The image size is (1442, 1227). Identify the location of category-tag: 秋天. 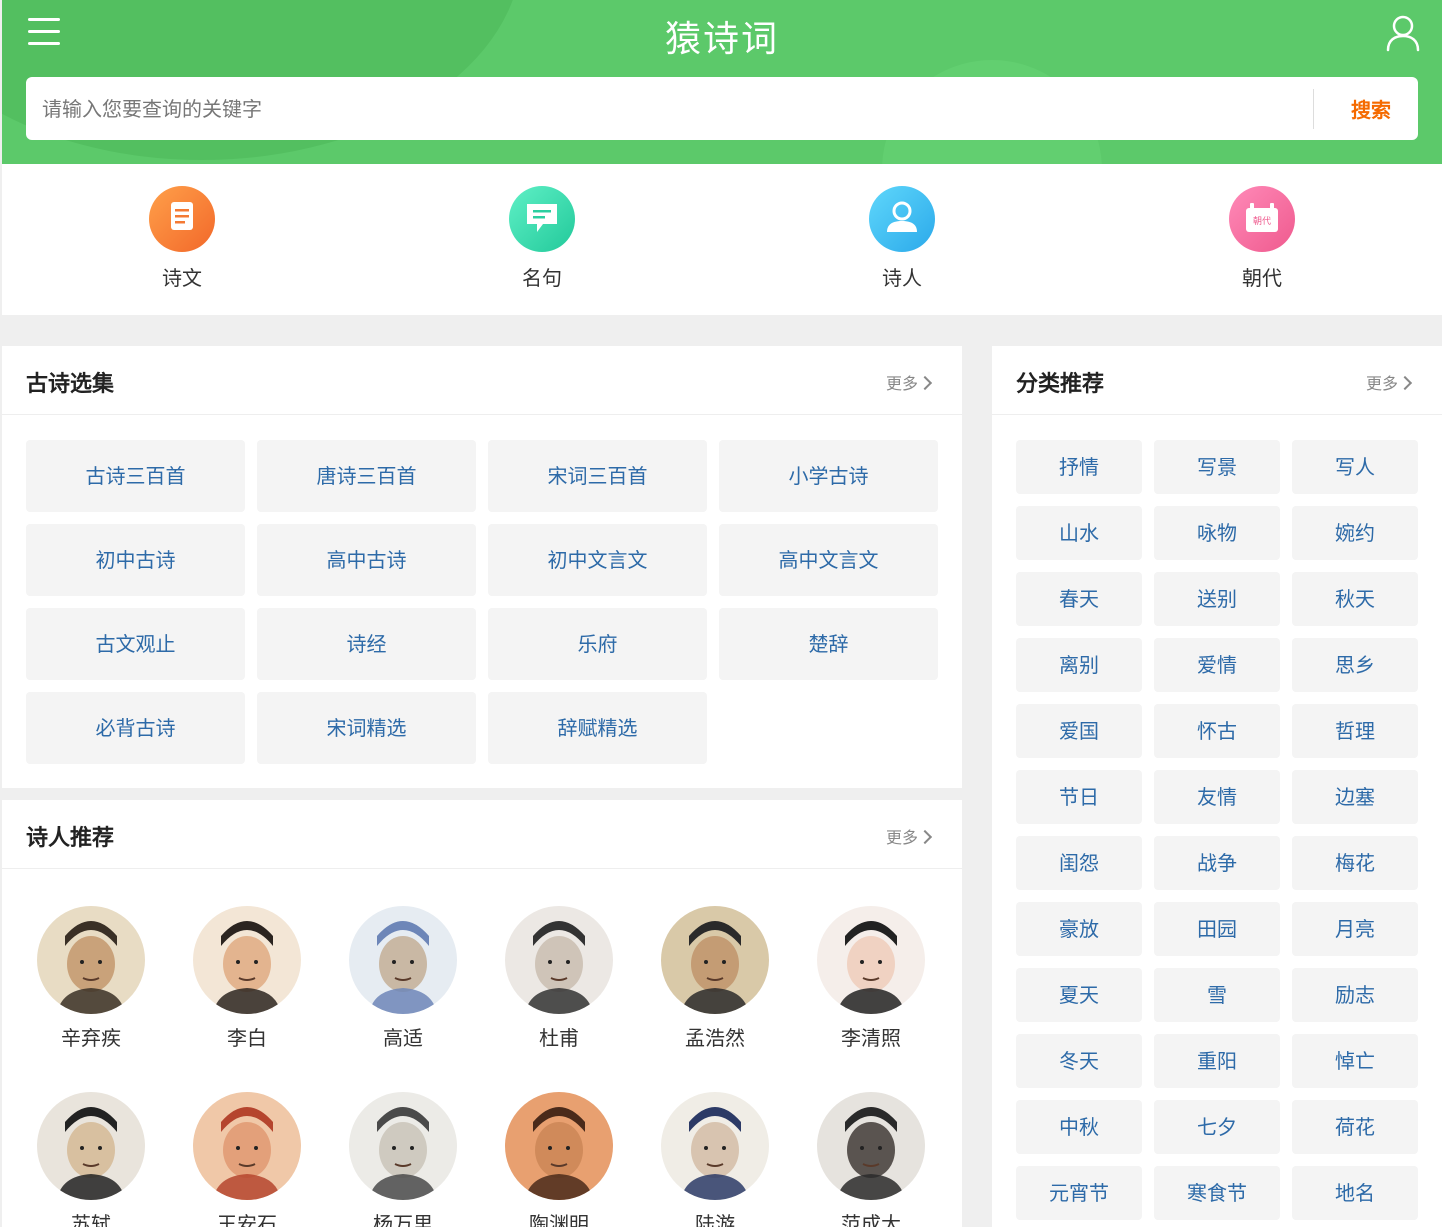
(1355, 599).